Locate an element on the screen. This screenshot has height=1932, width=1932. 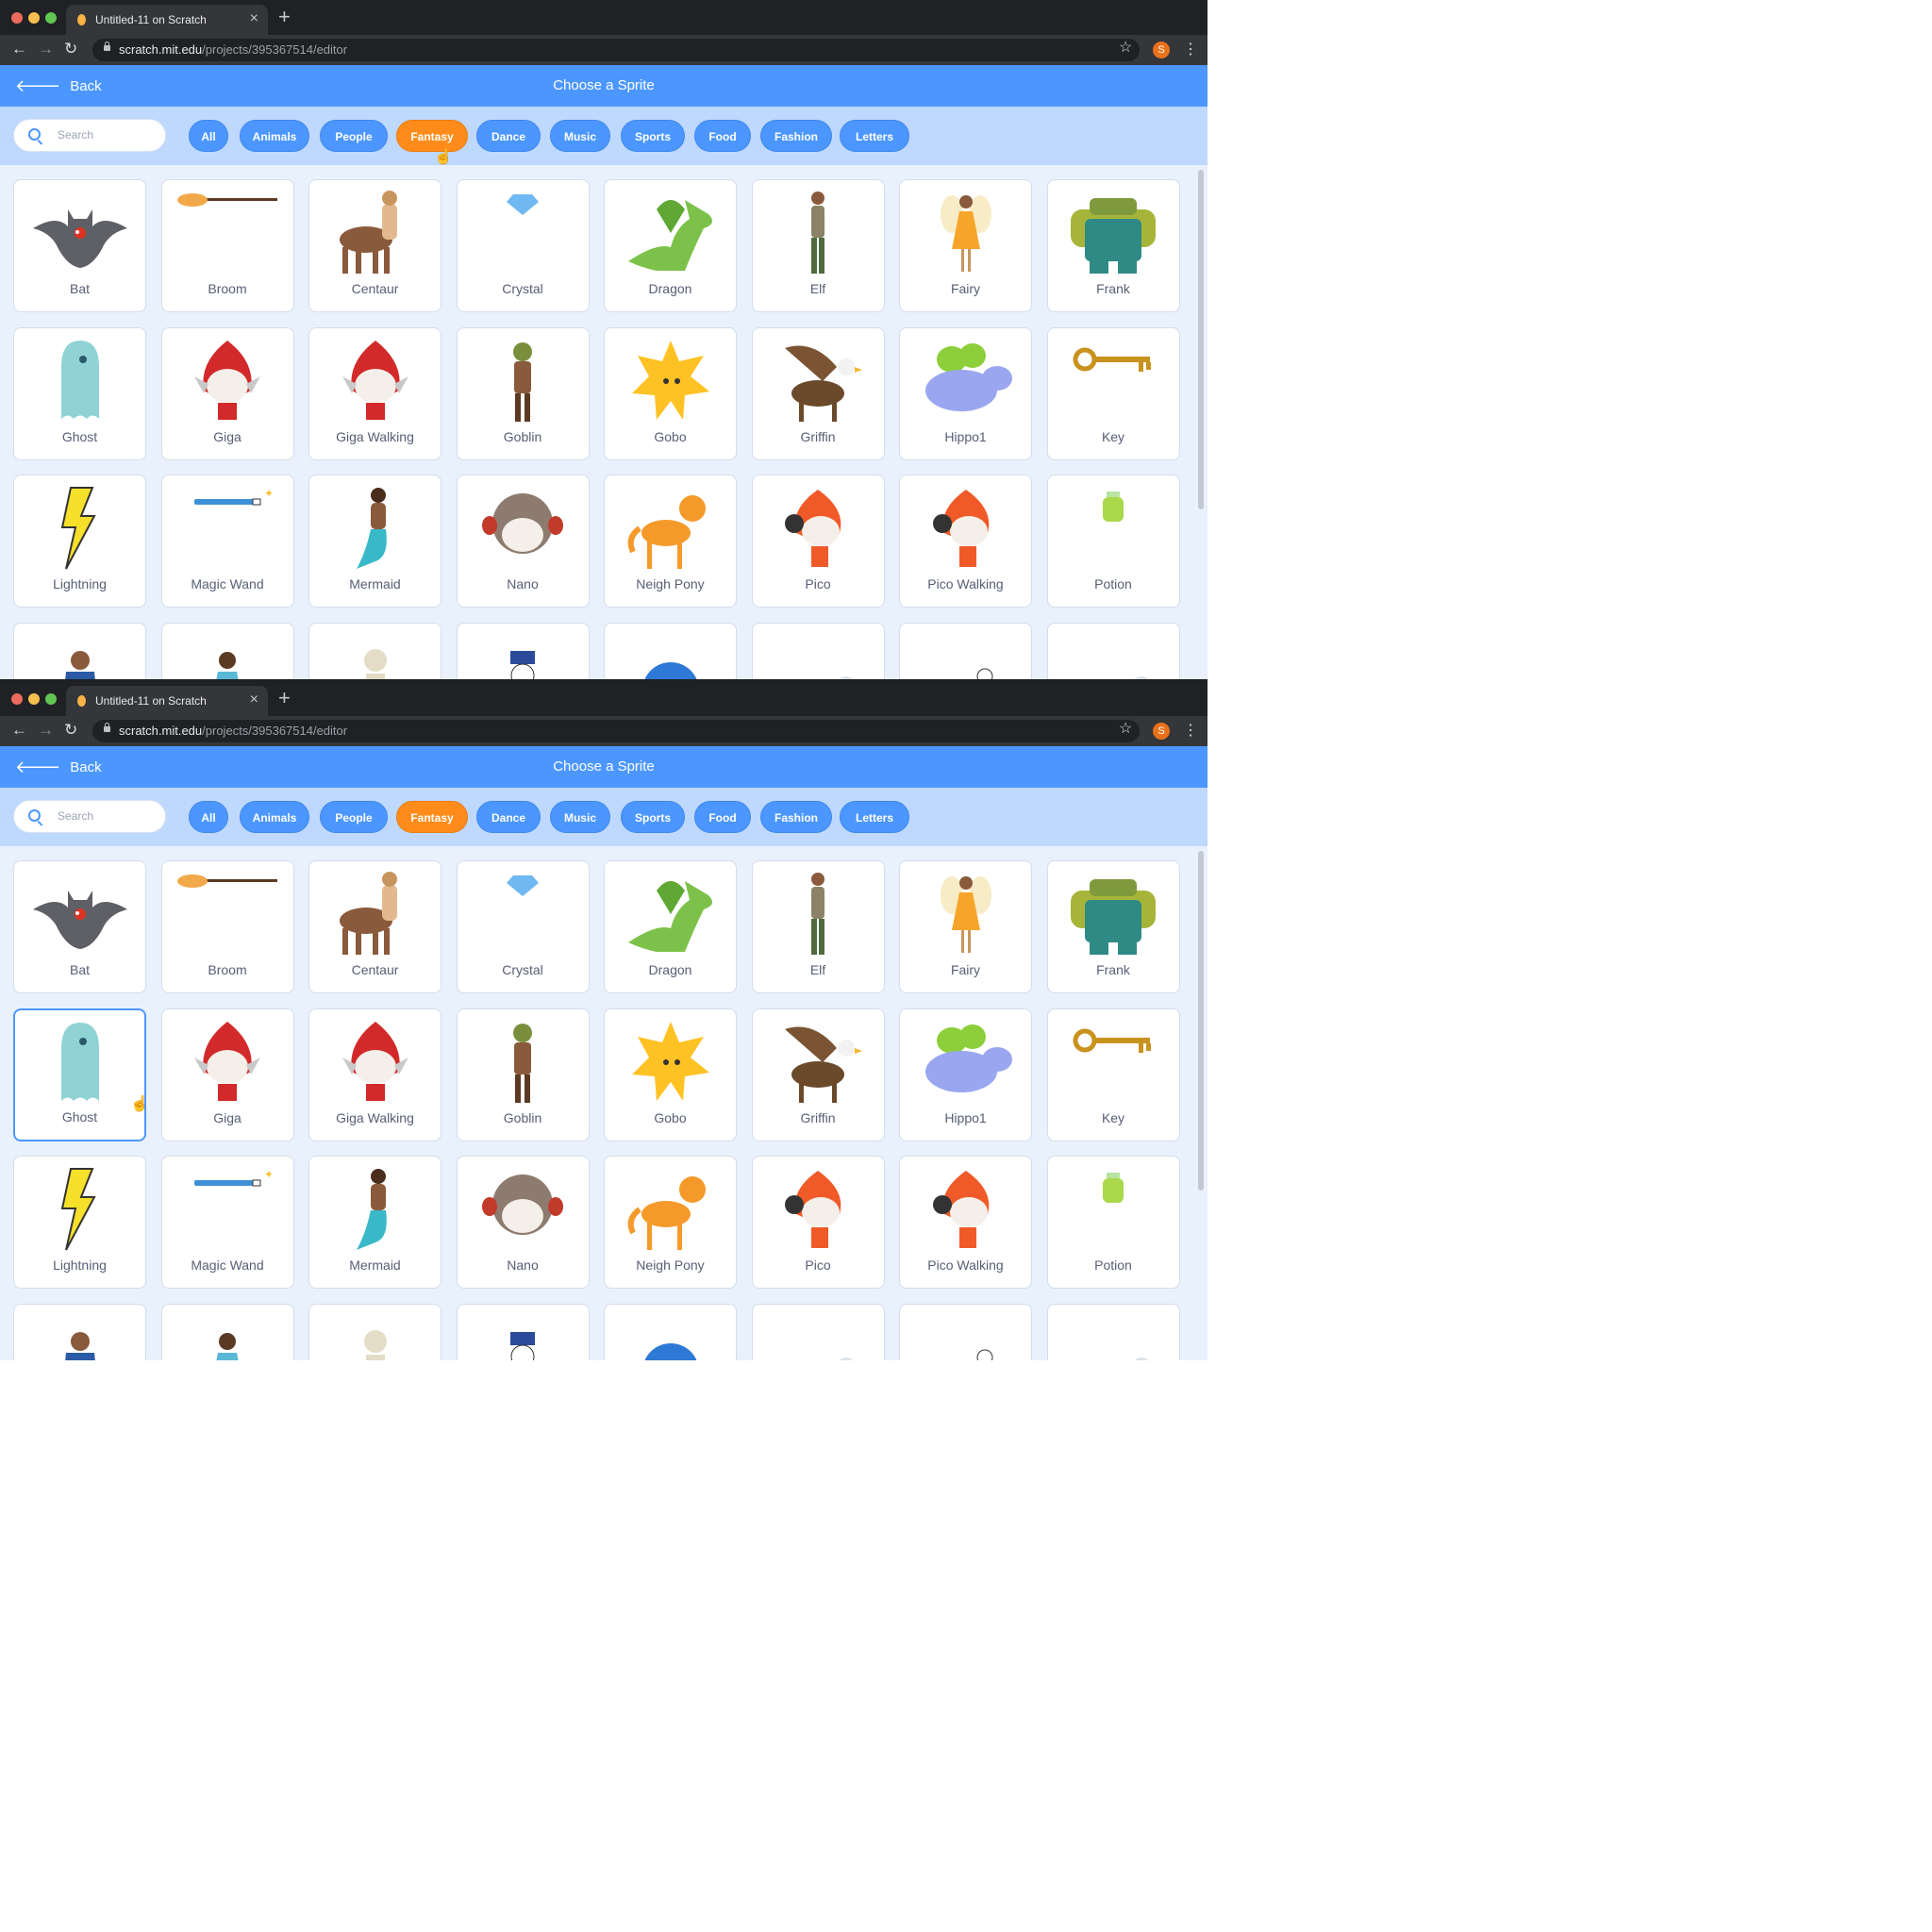
back-arrow-icon: ← is located at coordinates (19, 730).